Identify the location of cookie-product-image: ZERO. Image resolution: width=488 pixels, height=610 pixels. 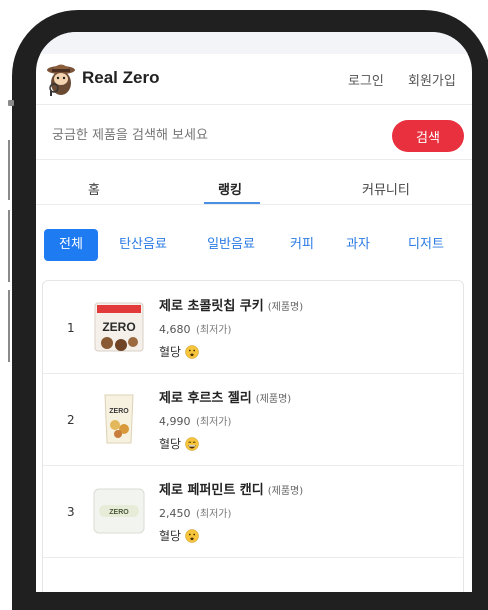
(119, 327).